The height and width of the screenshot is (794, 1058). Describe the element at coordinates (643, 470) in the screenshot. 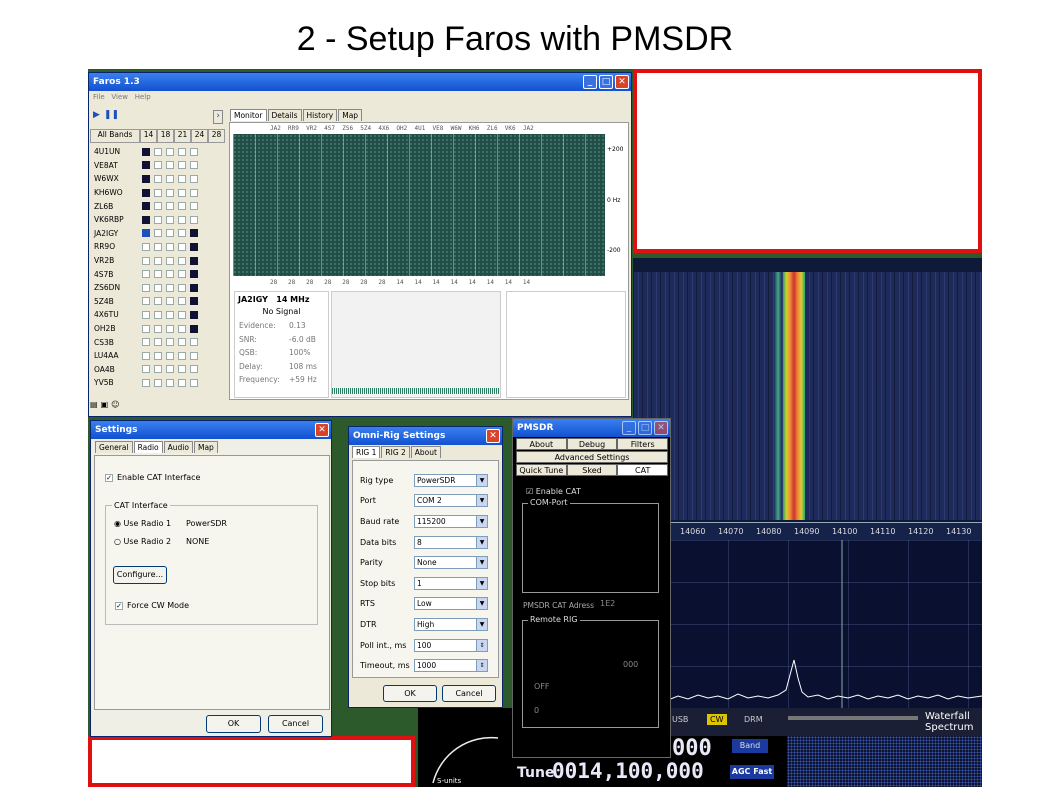

I see `tab-cat: CAT` at that location.